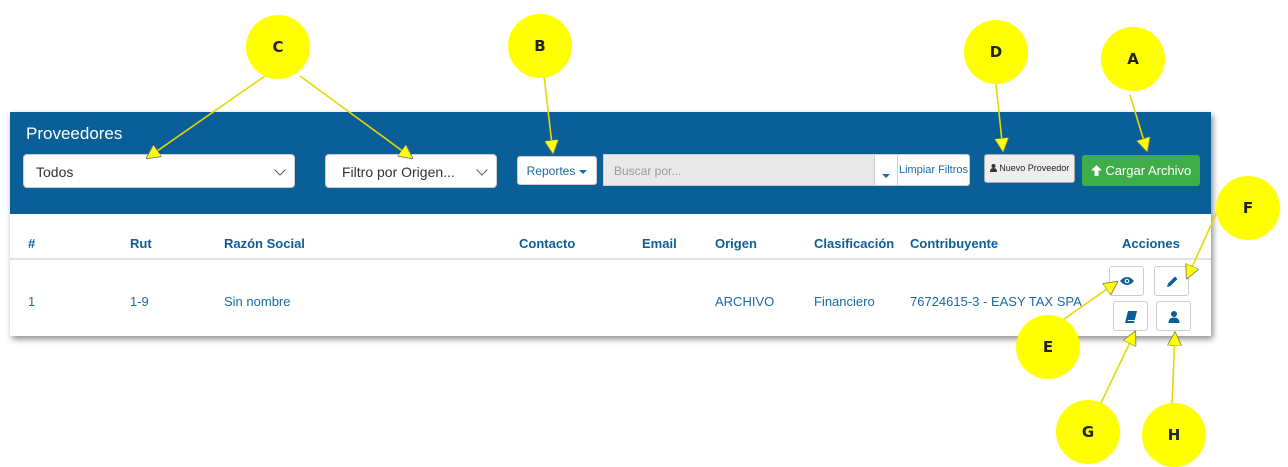 Image resolution: width=1288 pixels, height=467 pixels. I want to click on arrow-d, so click(999, 117).